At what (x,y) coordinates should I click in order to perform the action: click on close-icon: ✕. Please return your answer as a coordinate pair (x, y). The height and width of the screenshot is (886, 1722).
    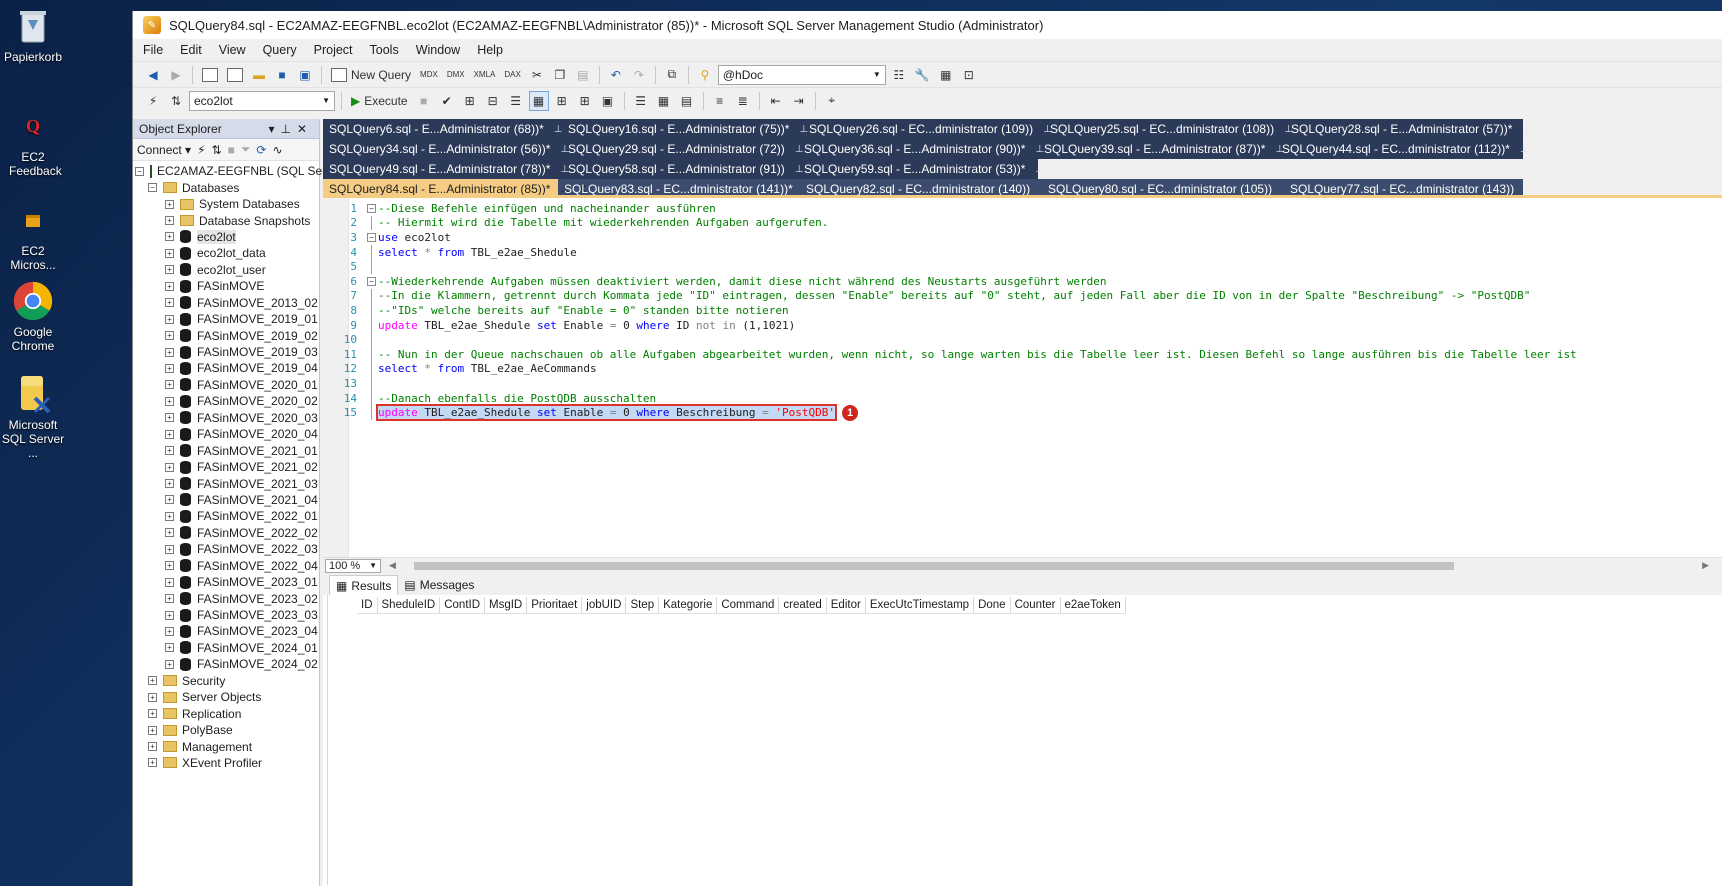
    Looking at the image, I should click on (305, 129).